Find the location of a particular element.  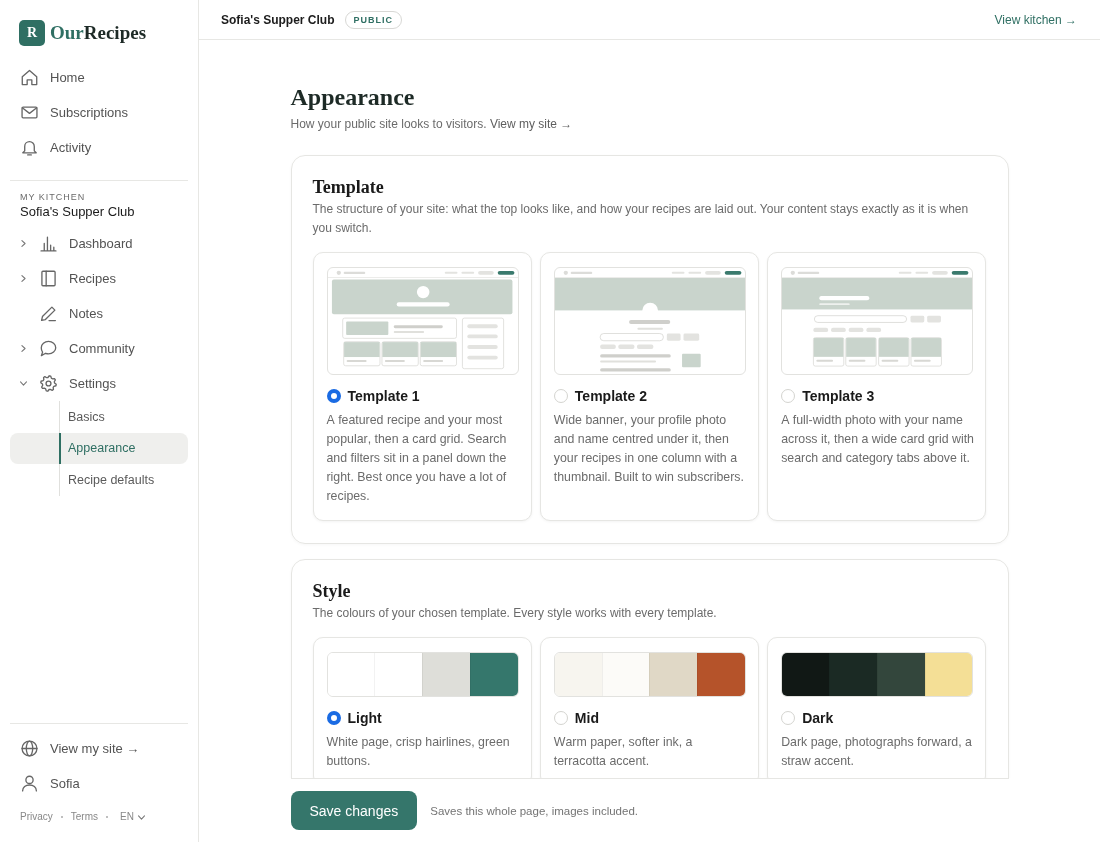

style-option-card: Mid Warm paper, softer ink, a terracotta accent. is located at coordinates (649, 707).